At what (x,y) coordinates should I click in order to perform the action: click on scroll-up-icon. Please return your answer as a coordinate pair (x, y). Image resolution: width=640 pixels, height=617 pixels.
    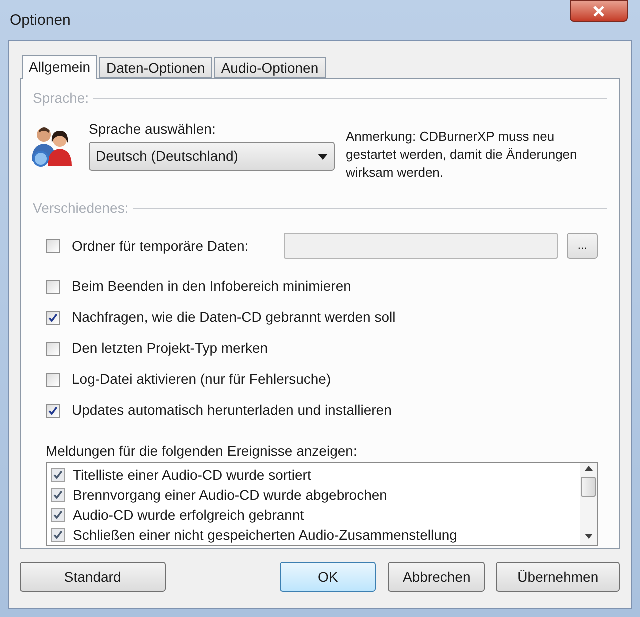
    Looking at the image, I should click on (588, 468).